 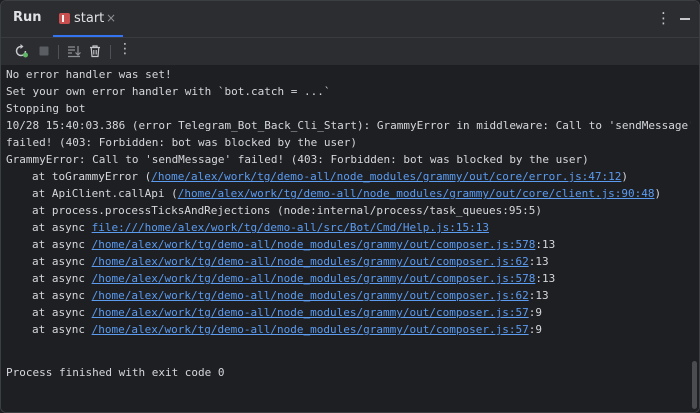 What do you see at coordinates (125, 49) in the screenshot?
I see `toolbar-more-icon: ⋮` at bounding box center [125, 49].